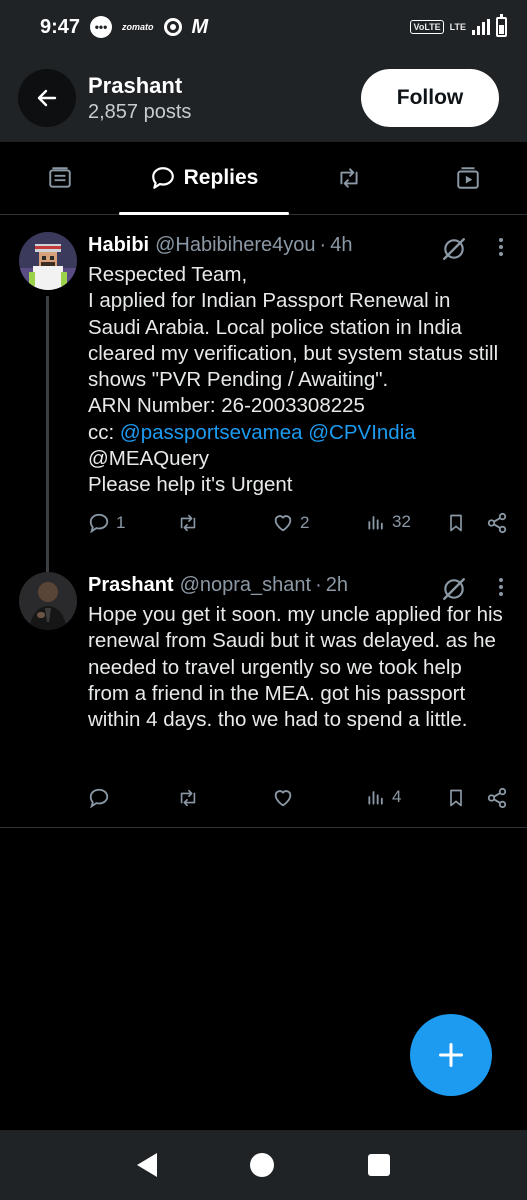  What do you see at coordinates (235, 245) in the screenshot?
I see `tweet-author-handle: @Habibihere4you` at bounding box center [235, 245].